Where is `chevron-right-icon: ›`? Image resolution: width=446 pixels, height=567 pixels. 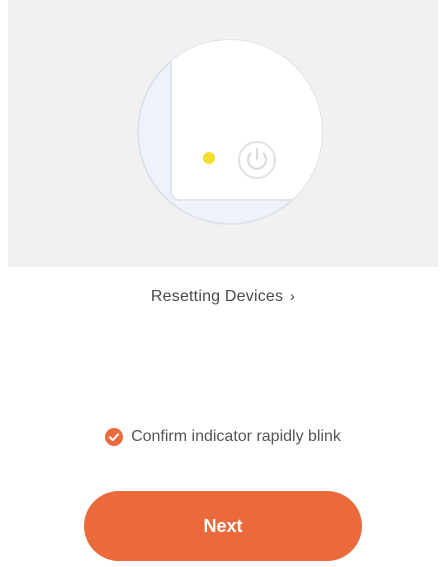
chevron-right-icon: › is located at coordinates (292, 296).